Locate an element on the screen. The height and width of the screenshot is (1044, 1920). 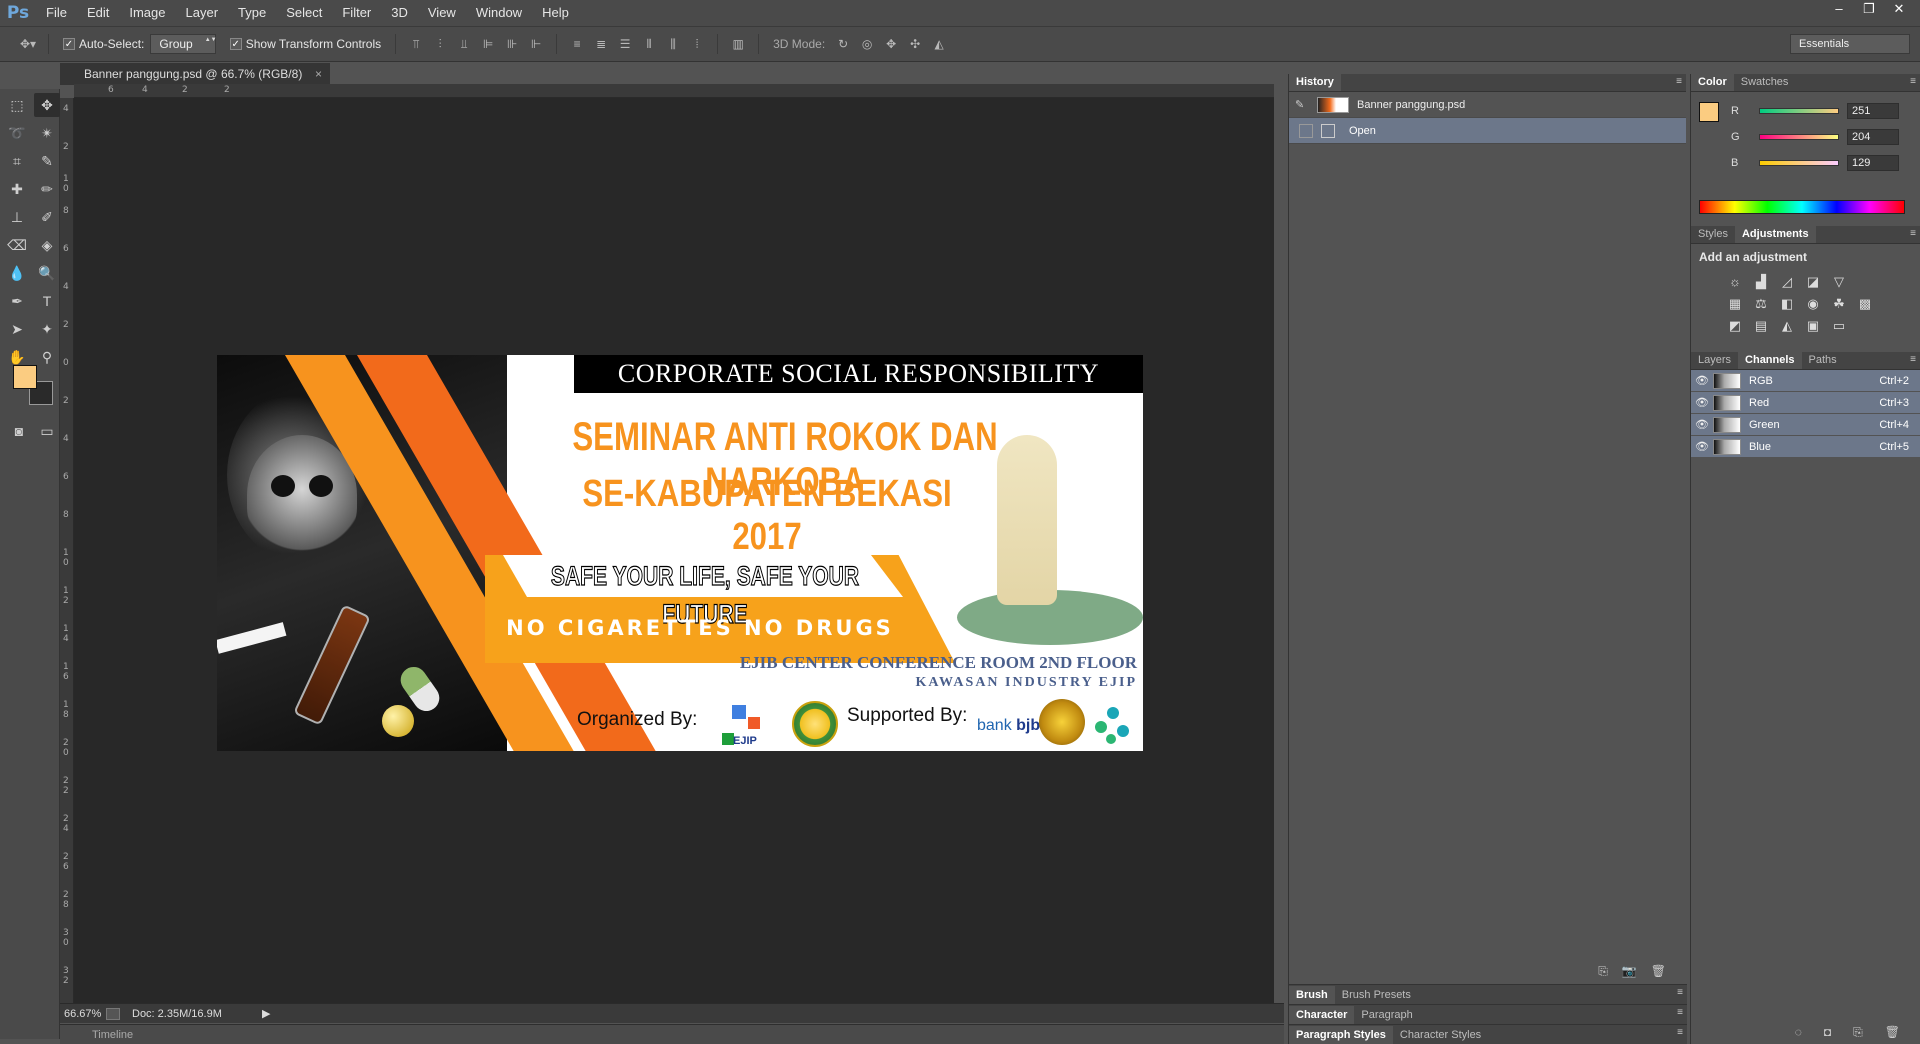
vibrance-icon: ▽ is located at coordinates (1839, 282).